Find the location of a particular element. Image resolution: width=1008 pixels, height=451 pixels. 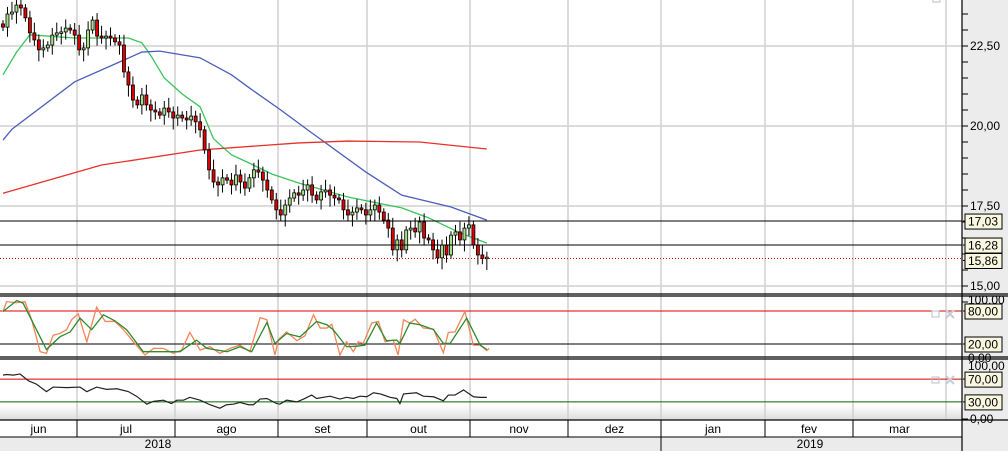

rsi-axis-min: 0,00 is located at coordinates (982, 419).